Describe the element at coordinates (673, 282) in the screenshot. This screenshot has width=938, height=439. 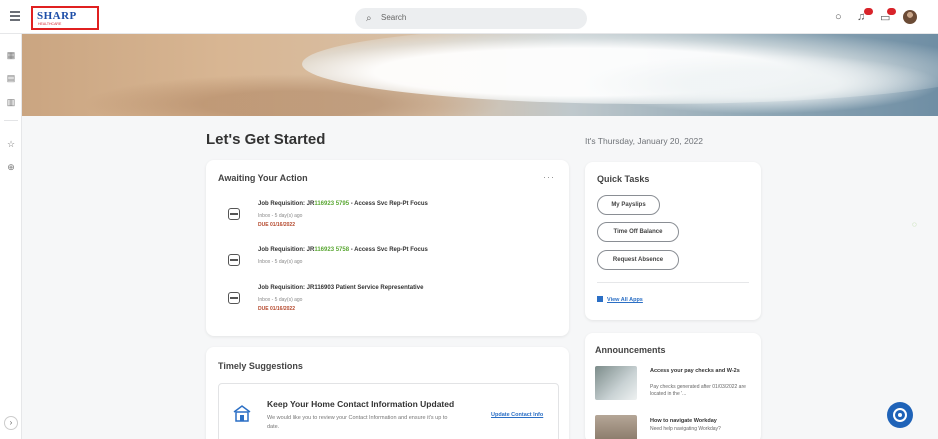
I see `divider` at that location.